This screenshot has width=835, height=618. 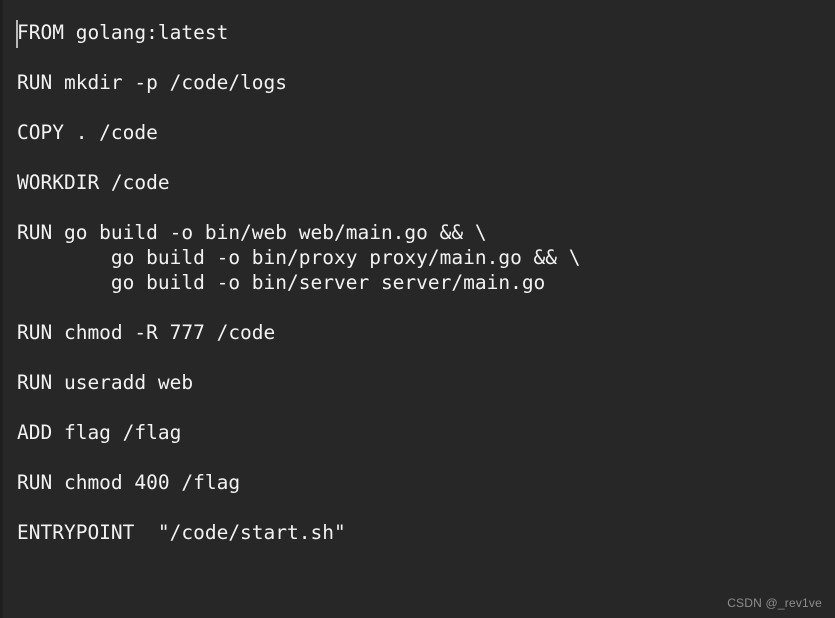 I want to click on code-line: WORKDIR /code, so click(x=93, y=182).